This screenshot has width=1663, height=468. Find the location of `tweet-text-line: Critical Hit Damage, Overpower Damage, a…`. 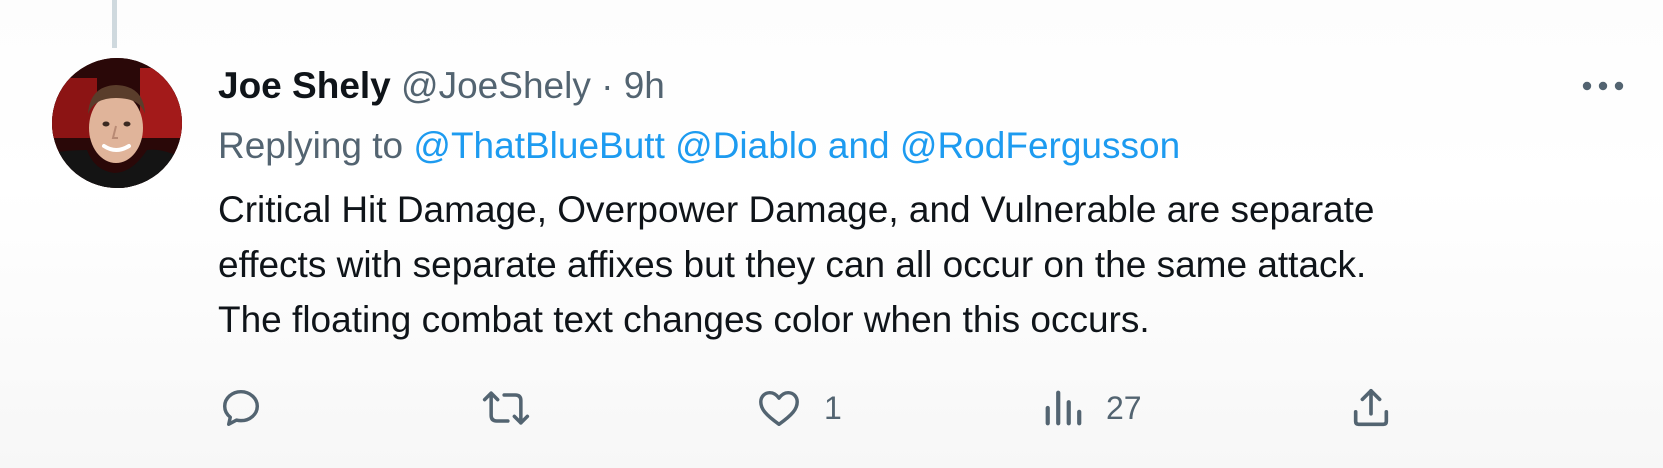

tweet-text-line: Critical Hit Damage, Overpower Damage, a… is located at coordinates (796, 209).